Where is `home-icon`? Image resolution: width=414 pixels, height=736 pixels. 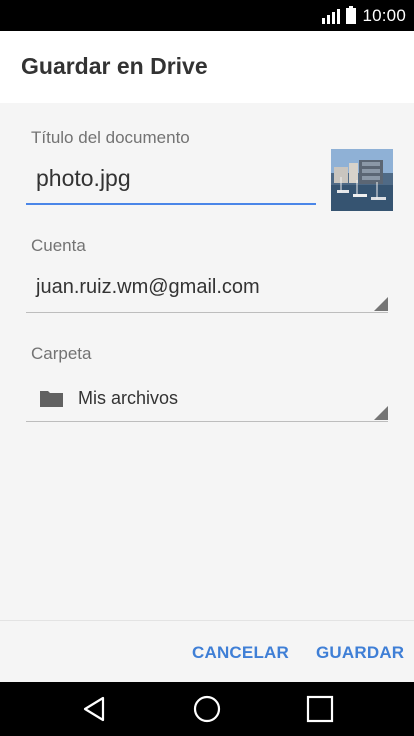
home-icon is located at coordinates (207, 709).